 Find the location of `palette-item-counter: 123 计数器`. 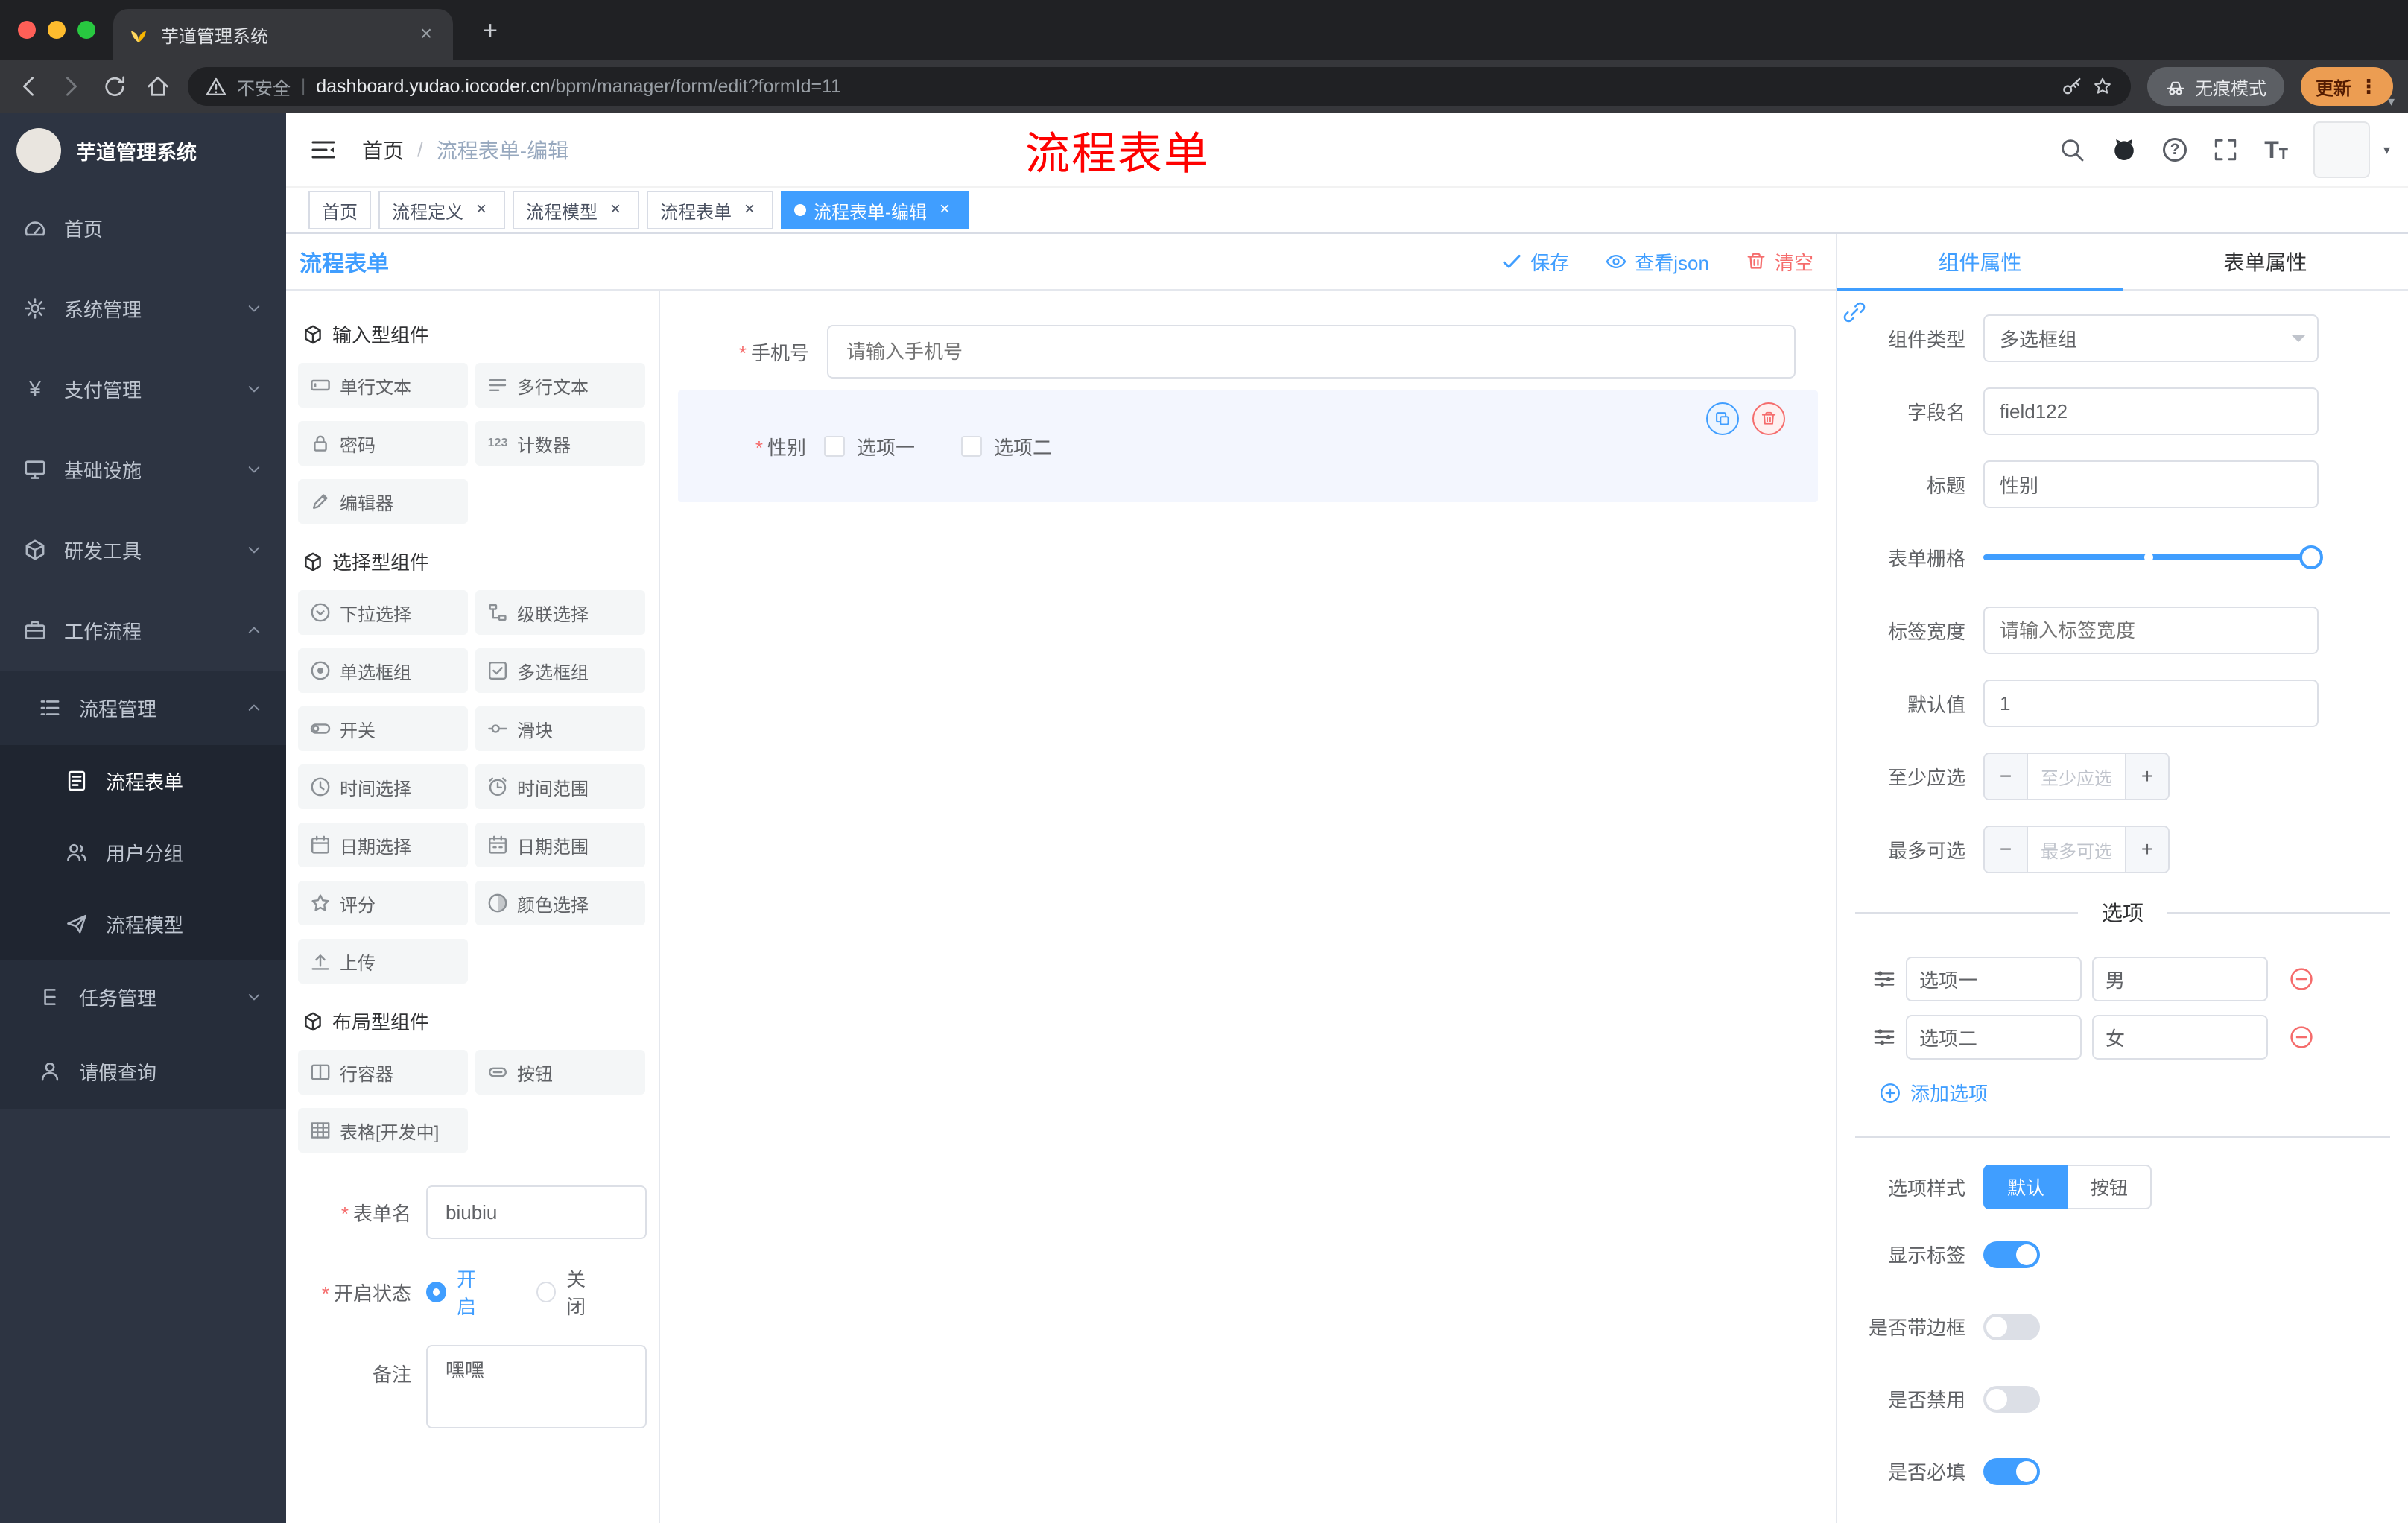

palette-item-counter: 123 计数器 is located at coordinates (560, 443).